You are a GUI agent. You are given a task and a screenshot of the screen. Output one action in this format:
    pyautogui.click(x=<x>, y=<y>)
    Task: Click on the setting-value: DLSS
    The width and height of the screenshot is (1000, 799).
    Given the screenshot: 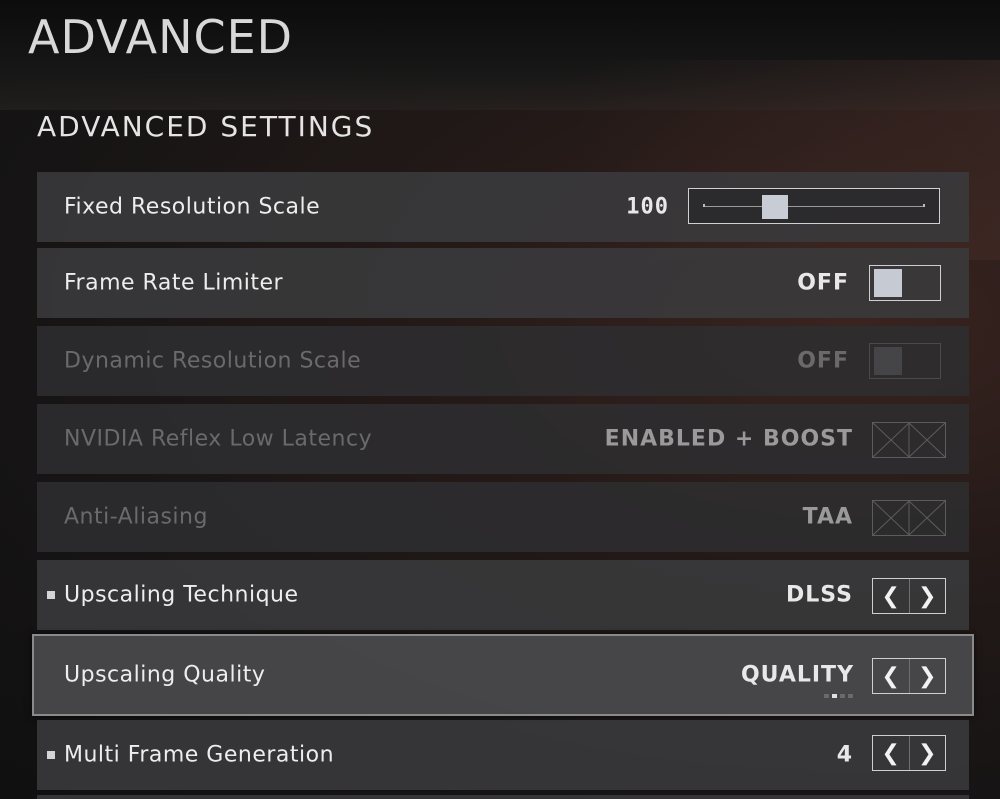 What is the action you would take?
    pyautogui.click(x=819, y=595)
    